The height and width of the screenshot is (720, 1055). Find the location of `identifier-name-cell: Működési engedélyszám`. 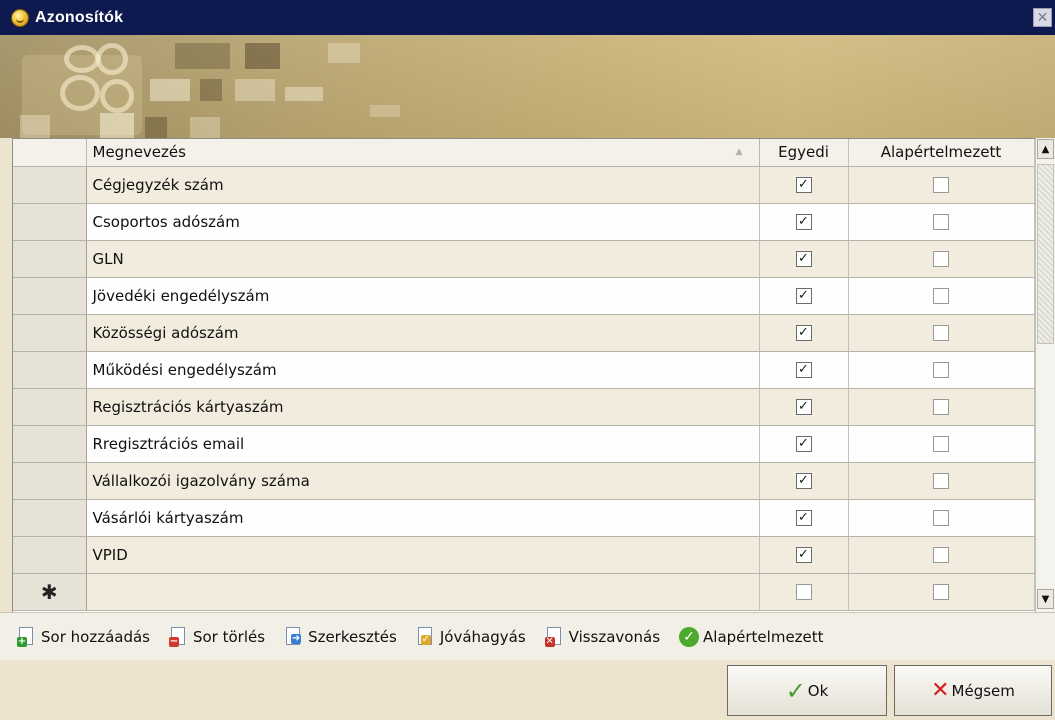

identifier-name-cell: Működési engedélyszám is located at coordinates (423, 370).